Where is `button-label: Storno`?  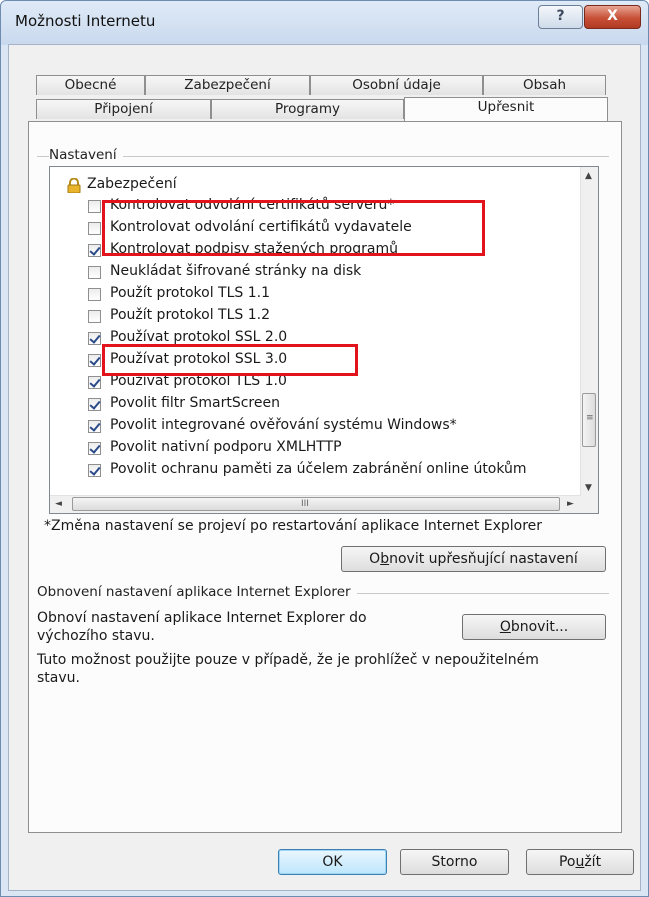
button-label: Storno is located at coordinates (454, 862).